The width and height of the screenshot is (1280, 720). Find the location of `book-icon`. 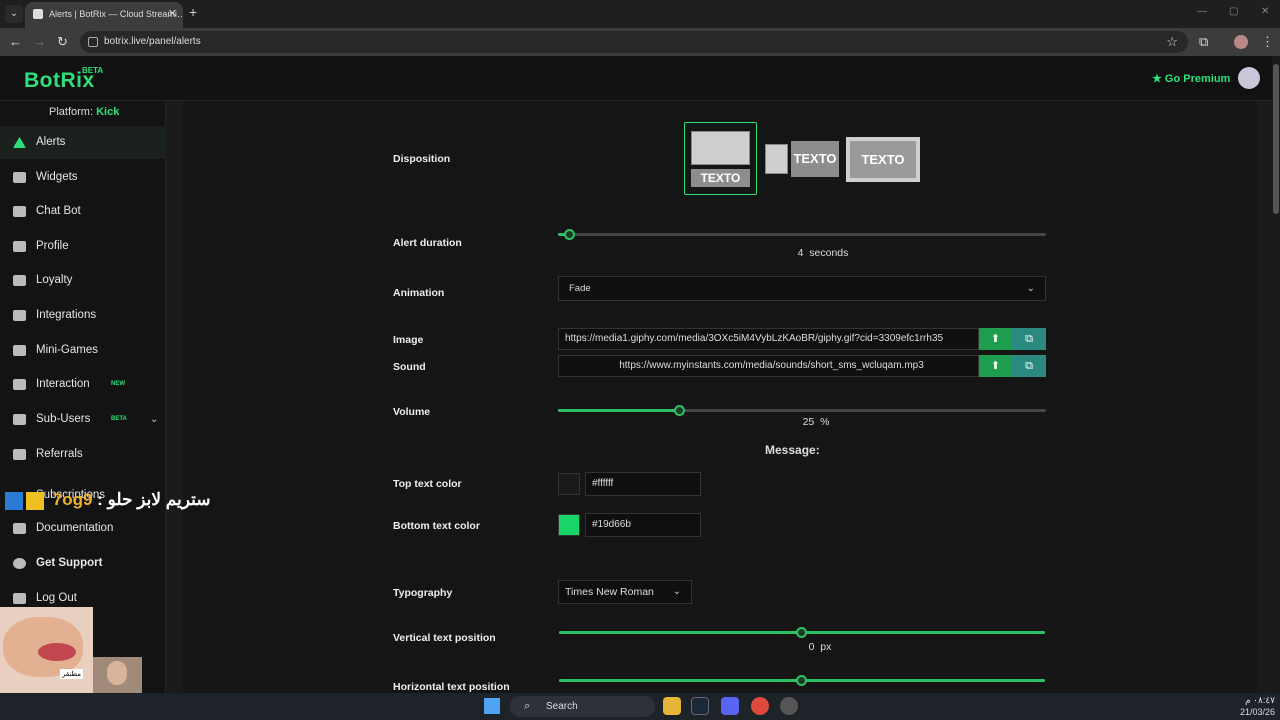

book-icon is located at coordinates (19, 528).